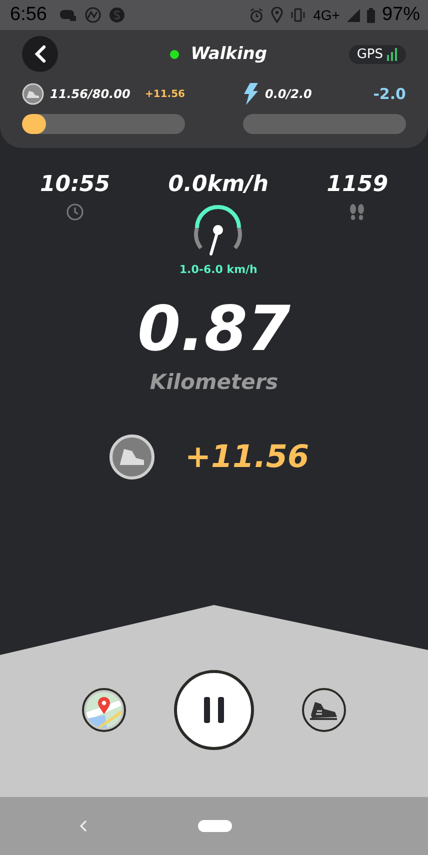 This screenshot has width=428, height=855. What do you see at coordinates (92, 15) in the screenshot?
I see `wave-icon` at bounding box center [92, 15].